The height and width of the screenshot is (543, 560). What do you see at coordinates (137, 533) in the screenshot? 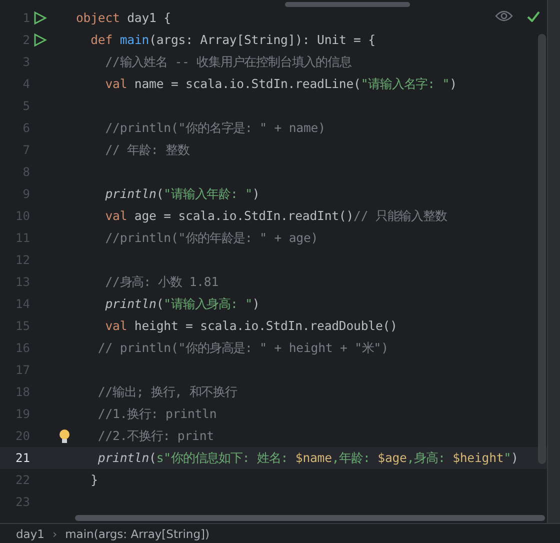
I see `breadcrumb-item: main(args: Array[String])` at bounding box center [137, 533].